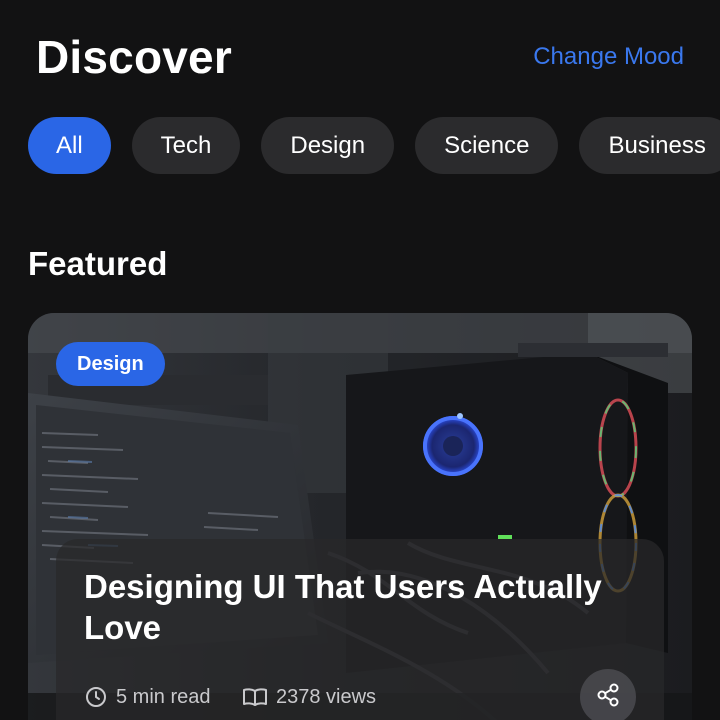  I want to click on featured-heading: Featured, so click(98, 263).